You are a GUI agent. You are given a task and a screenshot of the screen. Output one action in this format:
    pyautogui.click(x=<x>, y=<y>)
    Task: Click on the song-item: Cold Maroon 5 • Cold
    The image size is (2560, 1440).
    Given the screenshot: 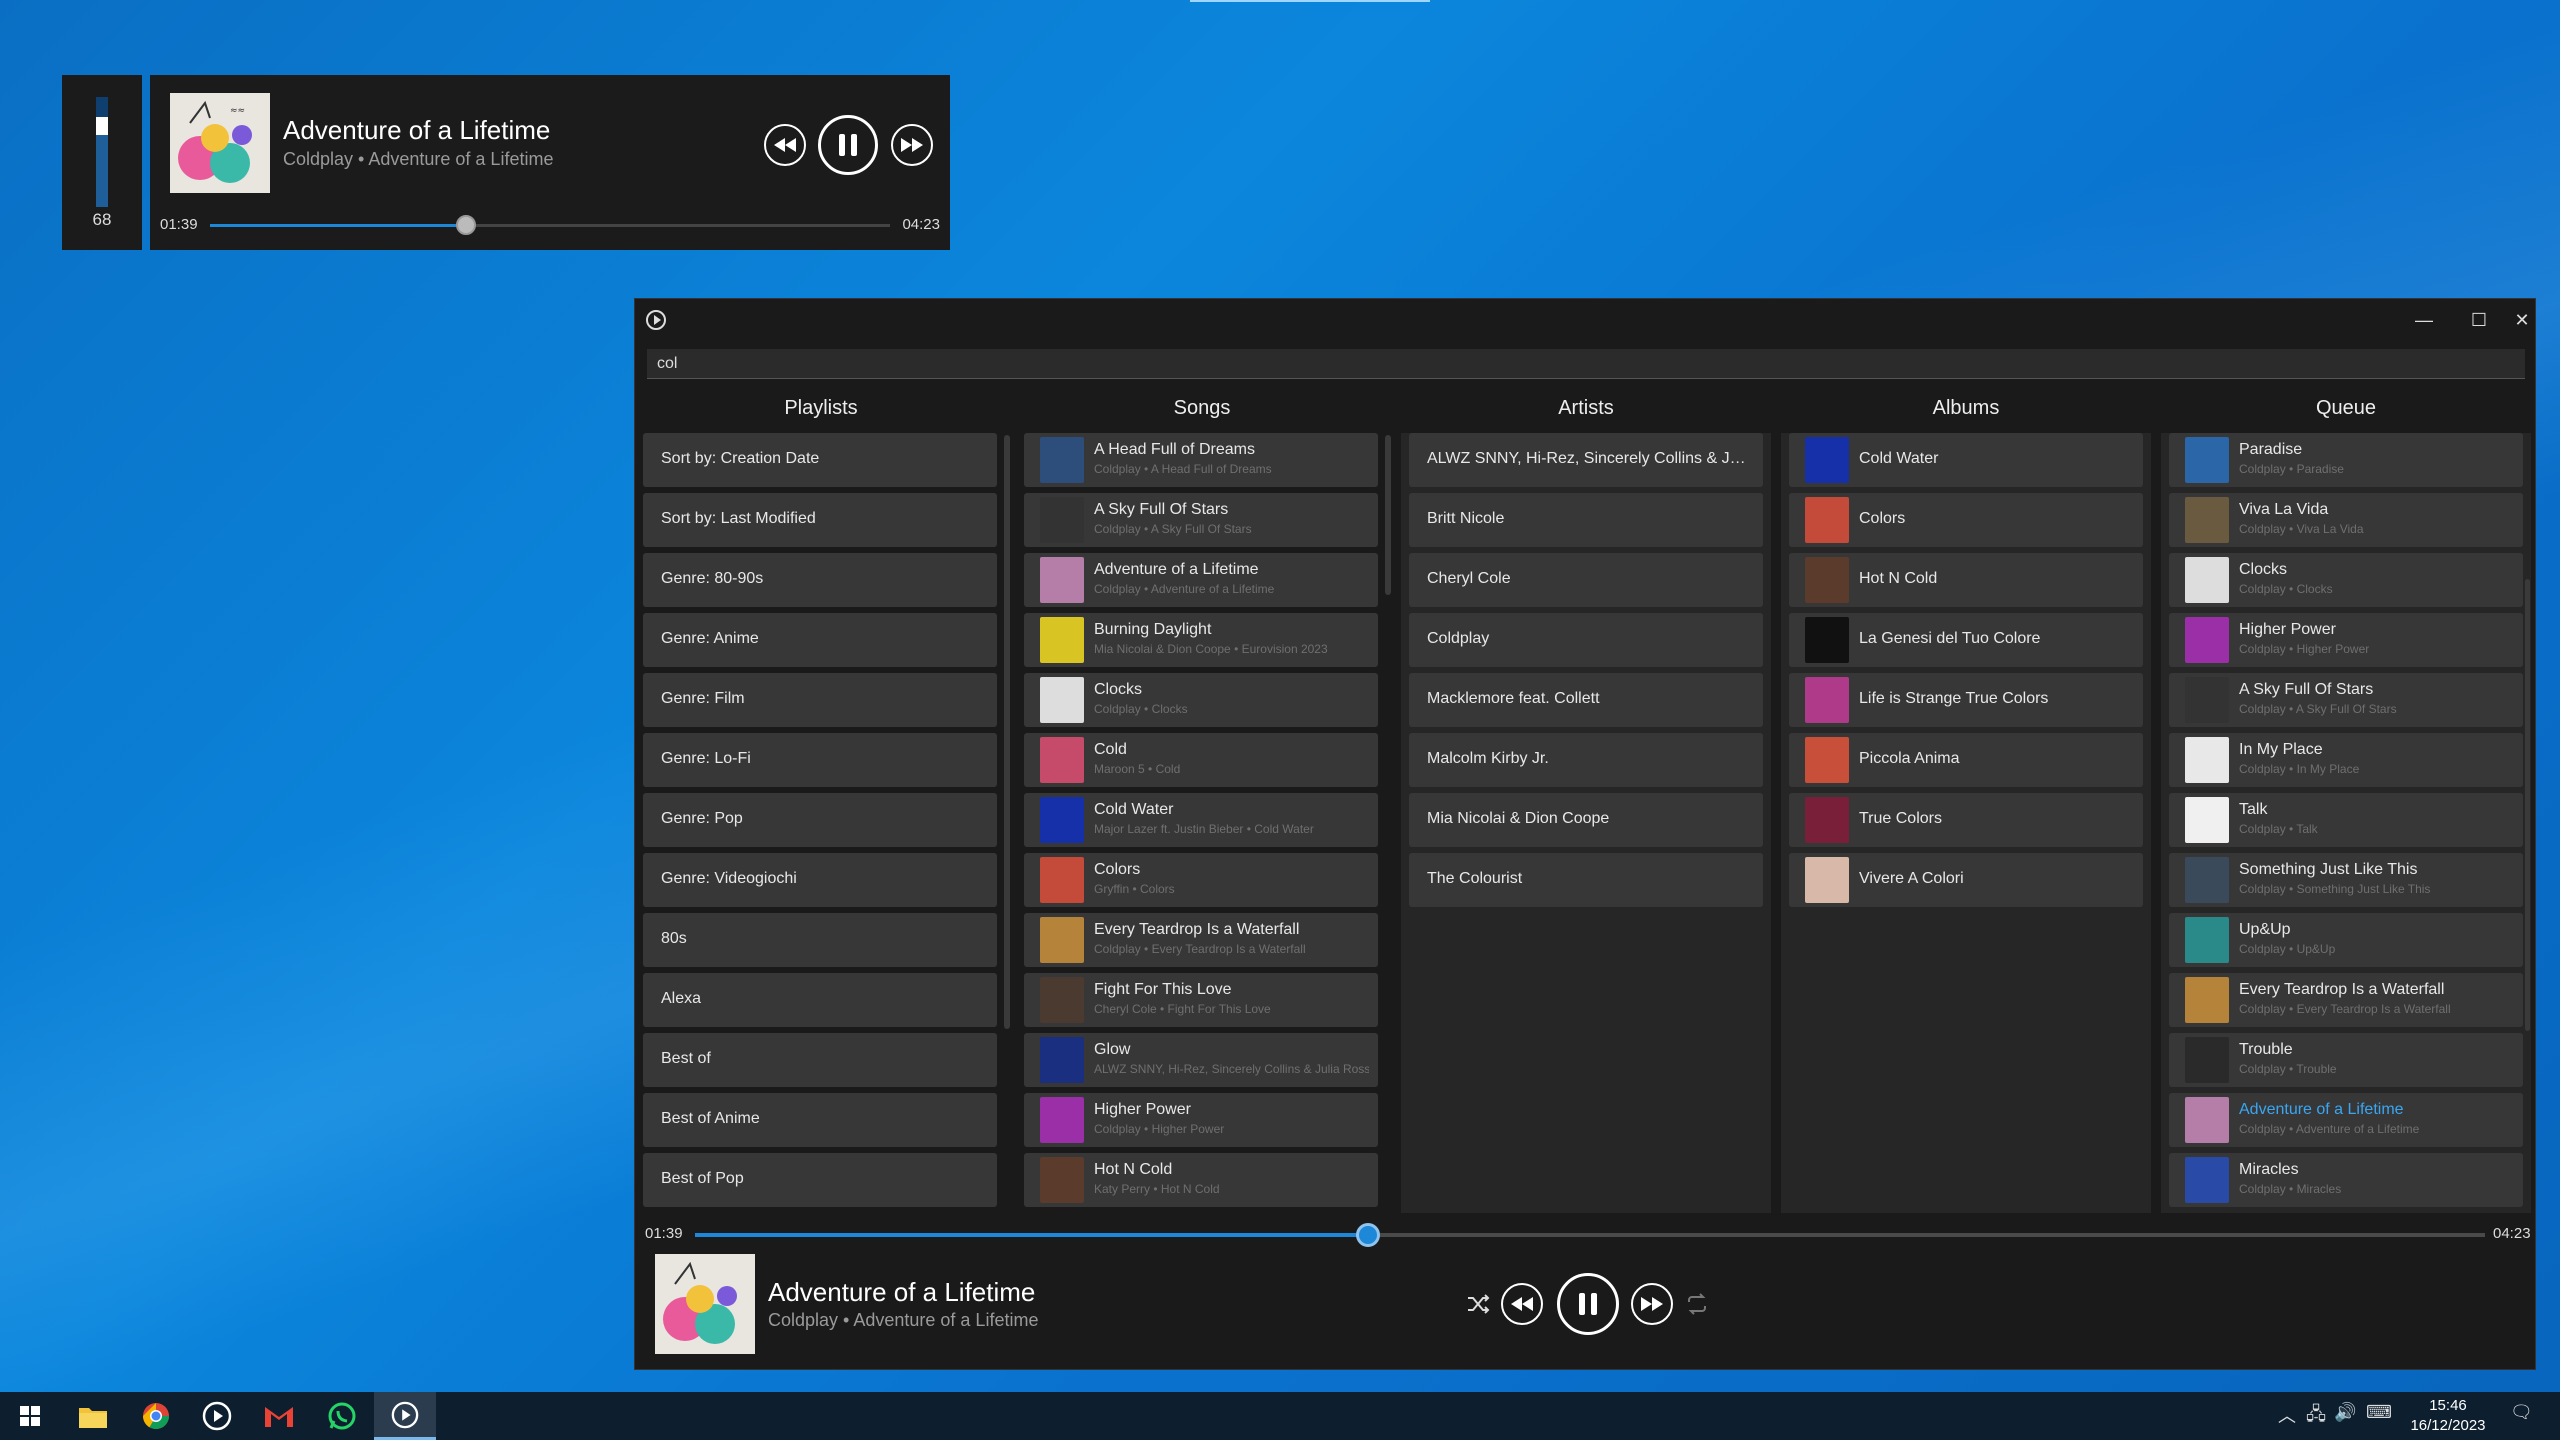 What is the action you would take?
    pyautogui.click(x=1201, y=760)
    